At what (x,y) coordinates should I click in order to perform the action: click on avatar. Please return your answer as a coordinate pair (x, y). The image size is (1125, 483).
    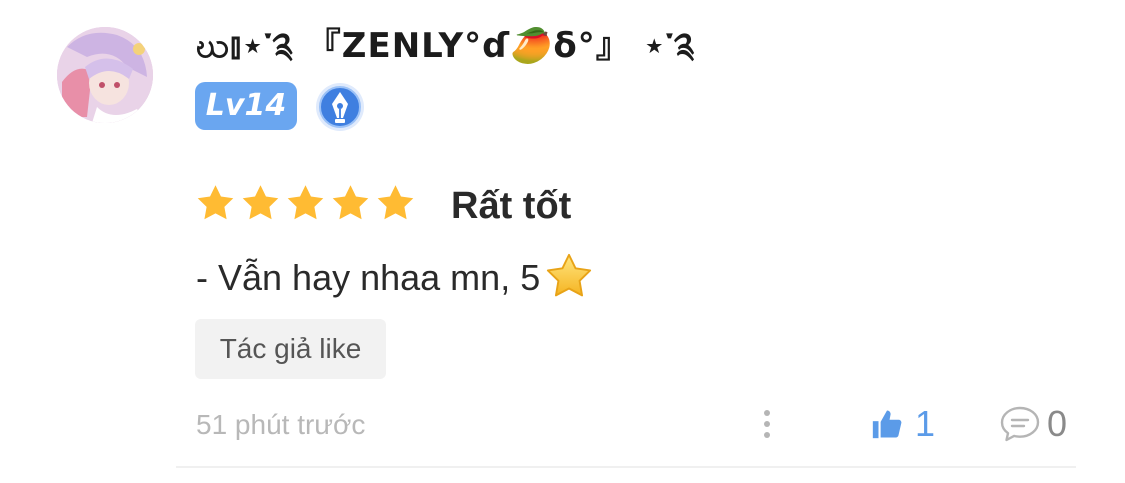
    Looking at the image, I should click on (105, 75).